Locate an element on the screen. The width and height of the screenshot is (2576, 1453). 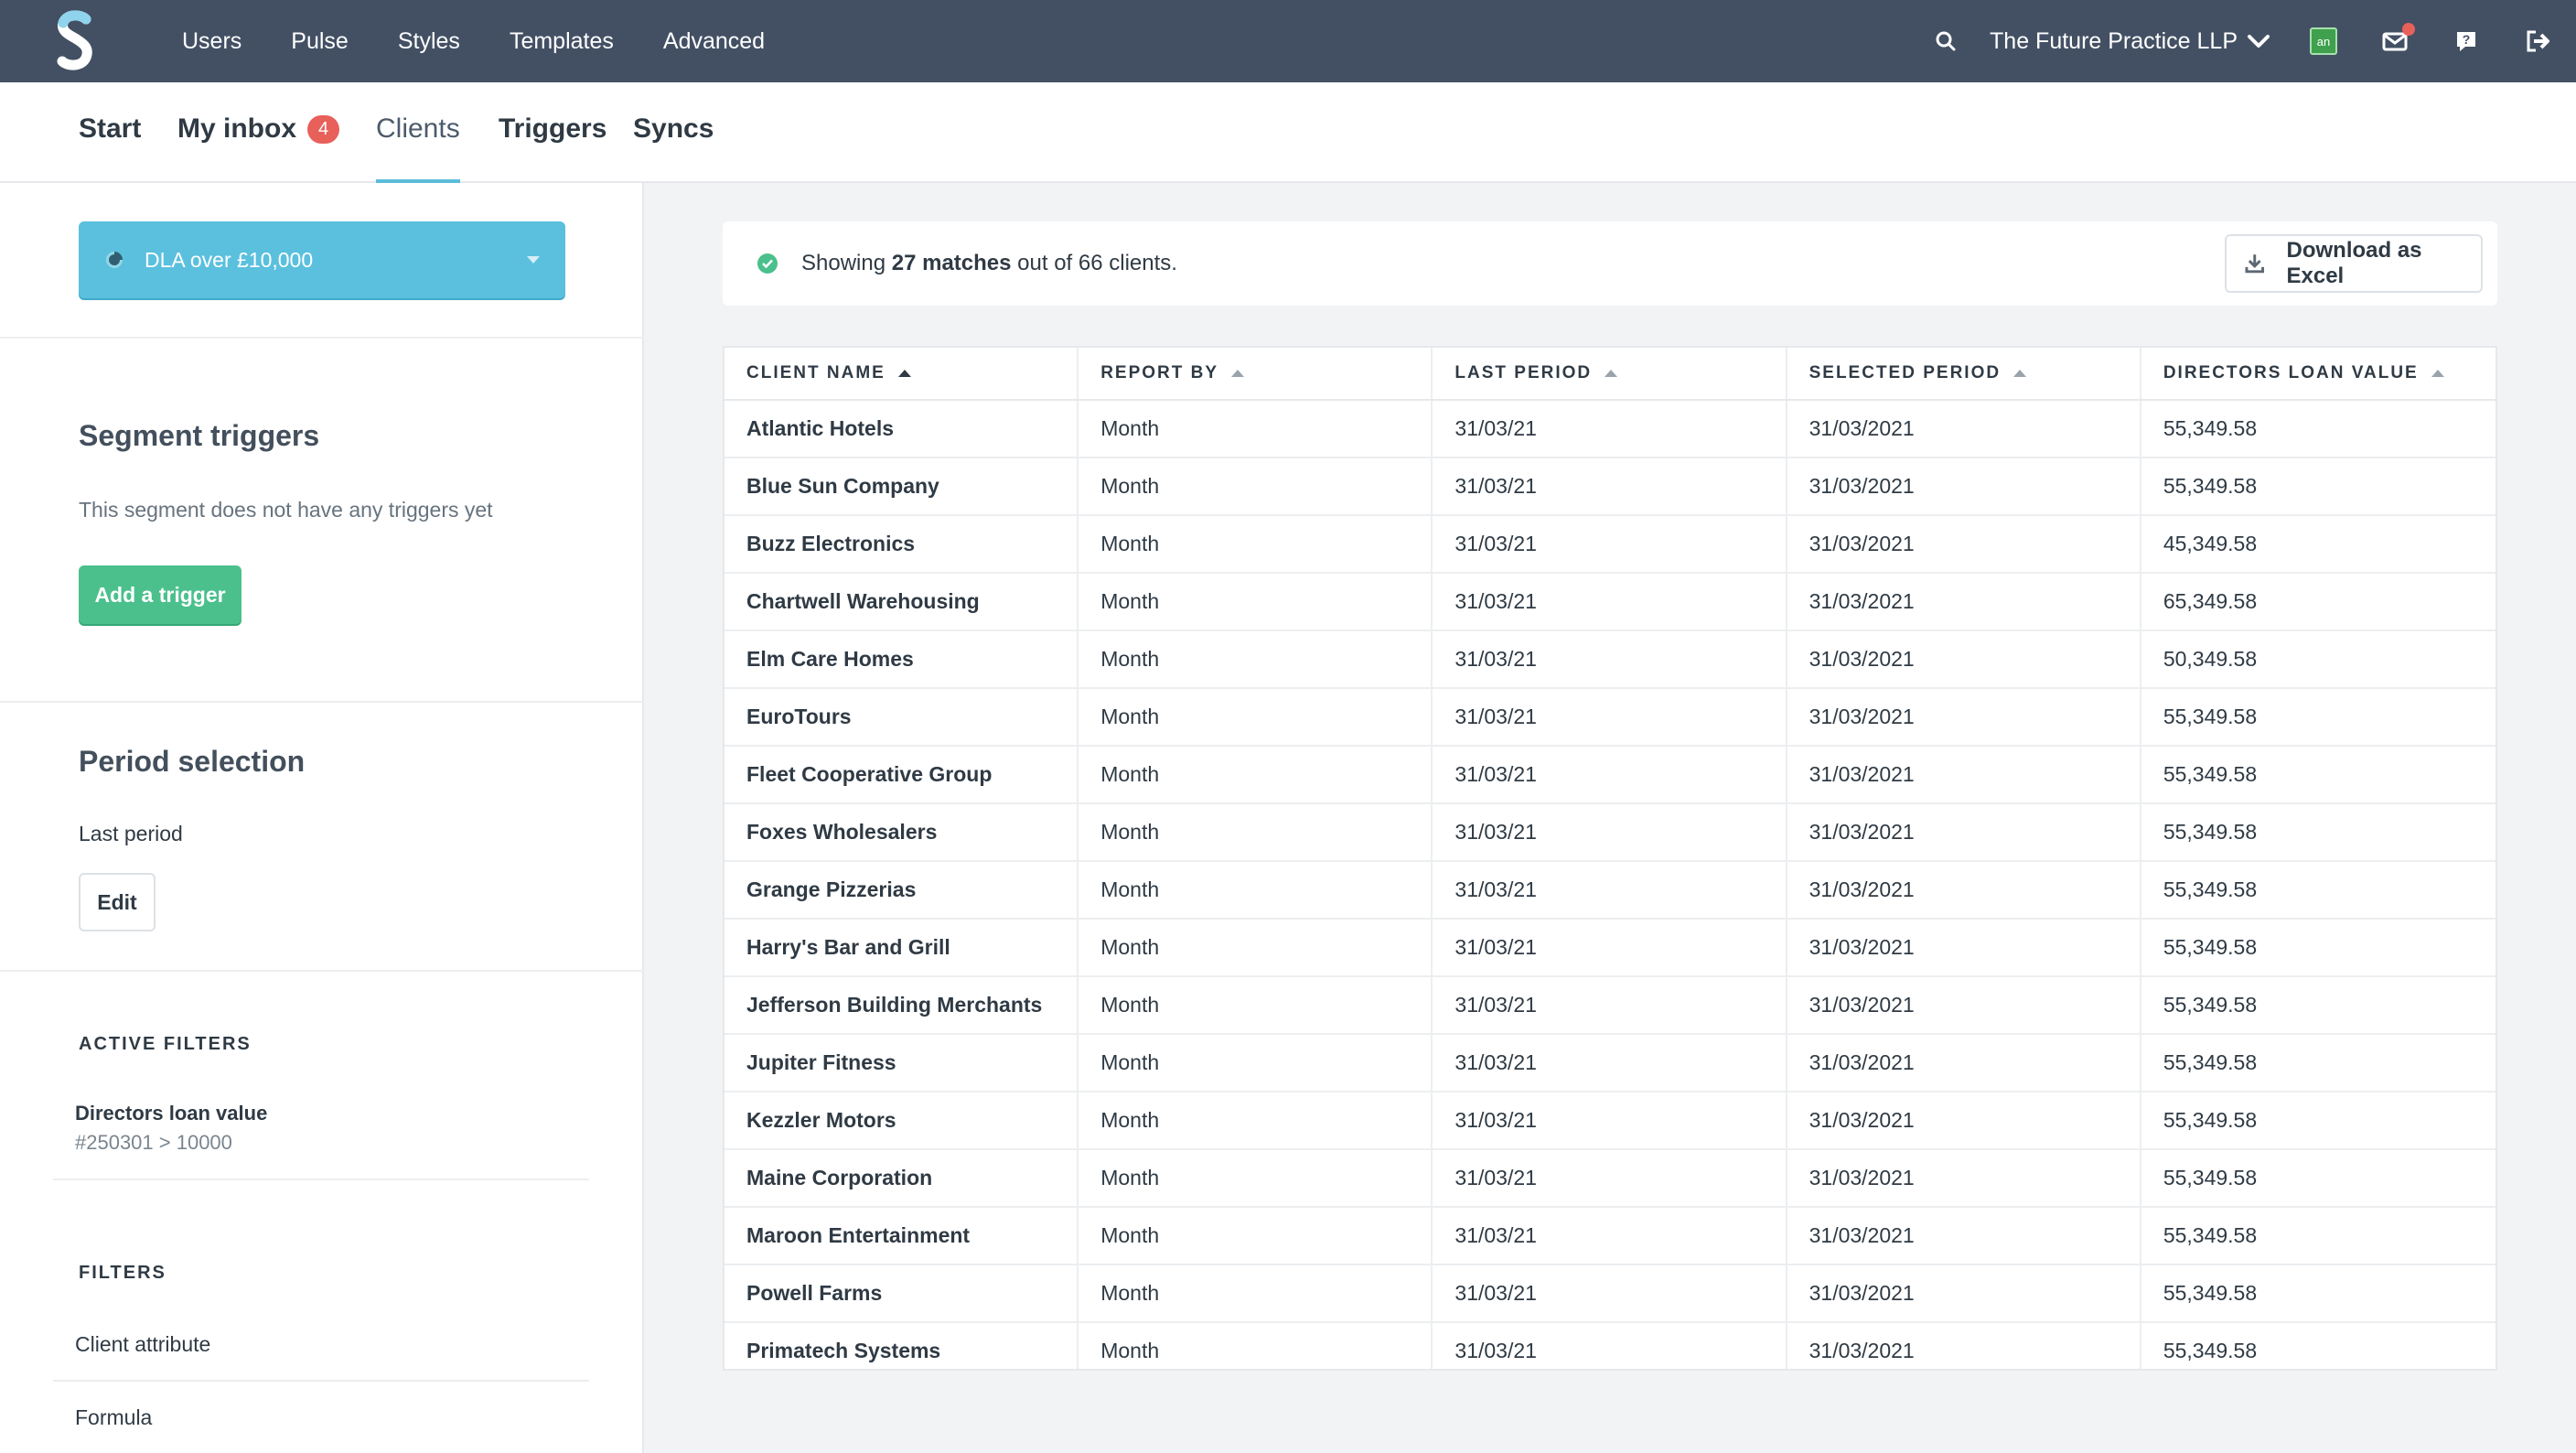
column-header-selected-period: SELECTED PERIOD is located at coordinates (1964, 373).